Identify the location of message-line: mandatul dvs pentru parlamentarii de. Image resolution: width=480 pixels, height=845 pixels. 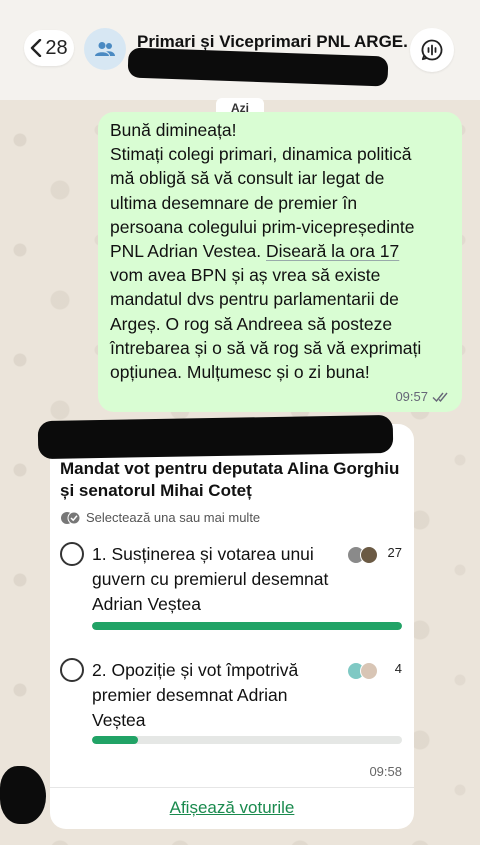
(254, 299).